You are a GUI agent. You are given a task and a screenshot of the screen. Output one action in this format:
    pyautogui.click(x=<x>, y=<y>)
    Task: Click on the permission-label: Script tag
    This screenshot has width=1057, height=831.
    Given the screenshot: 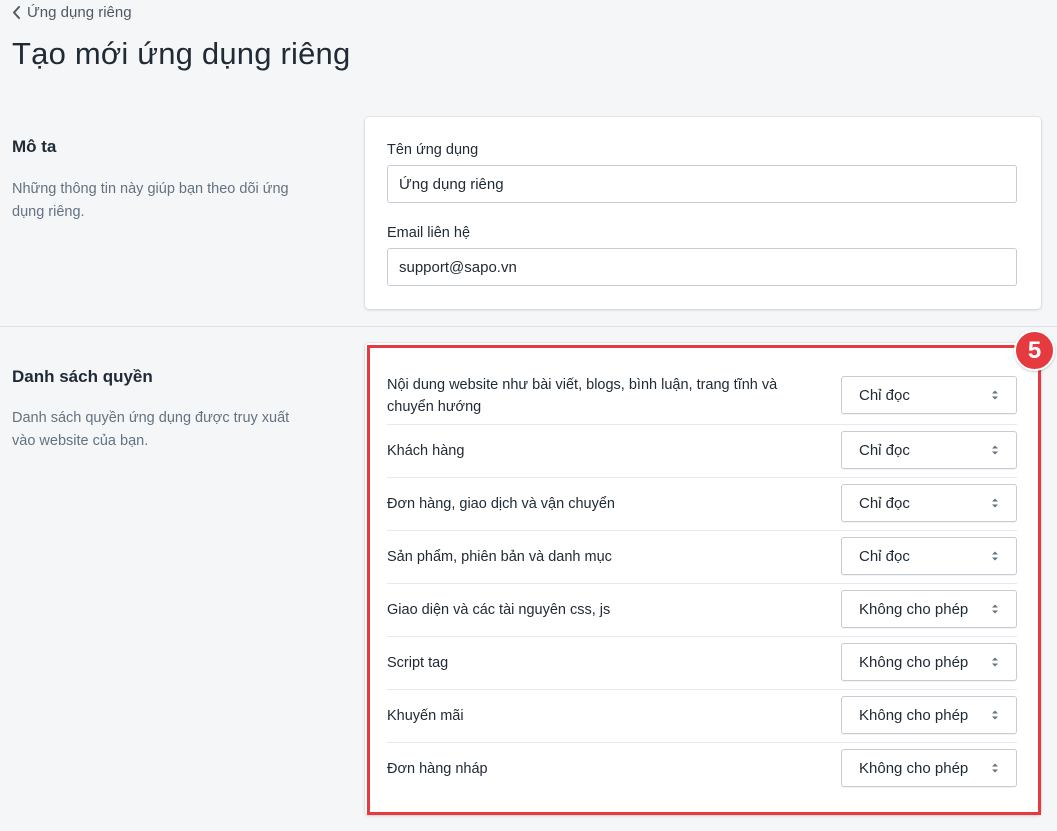 What is the action you would take?
    pyautogui.click(x=418, y=663)
    